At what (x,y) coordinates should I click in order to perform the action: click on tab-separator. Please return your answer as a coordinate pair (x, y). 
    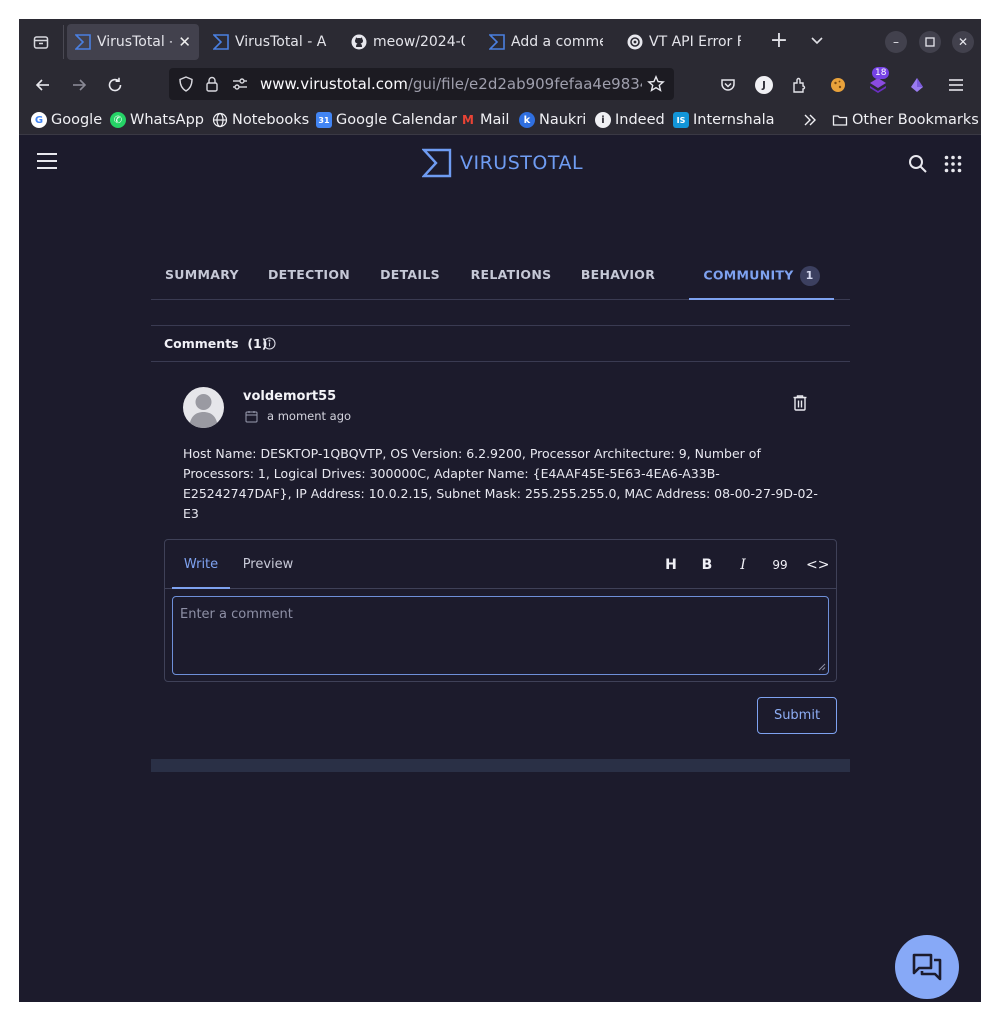
    Looking at the image, I should click on (63, 42).